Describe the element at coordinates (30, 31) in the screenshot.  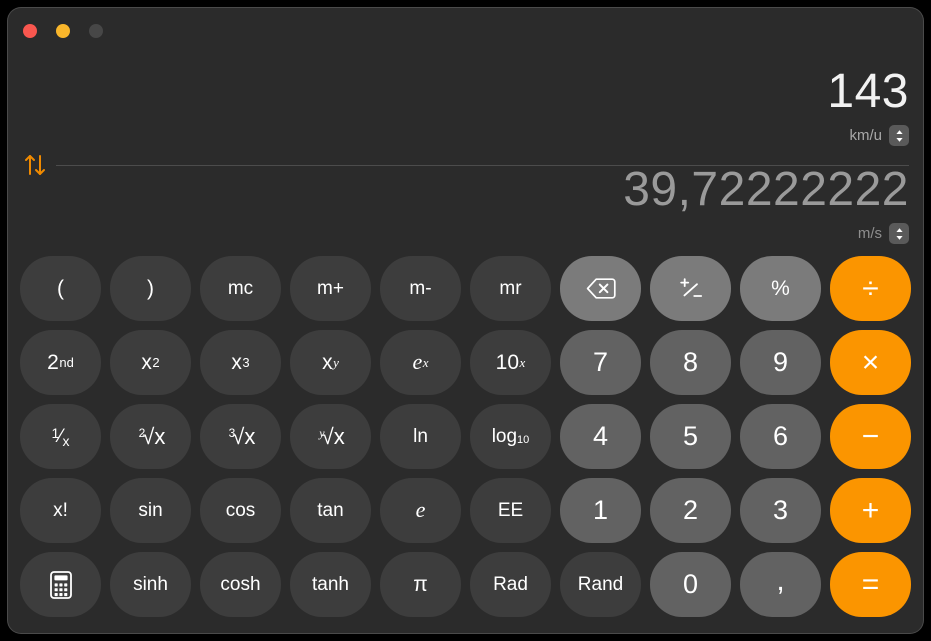
I see `close-window-button` at that location.